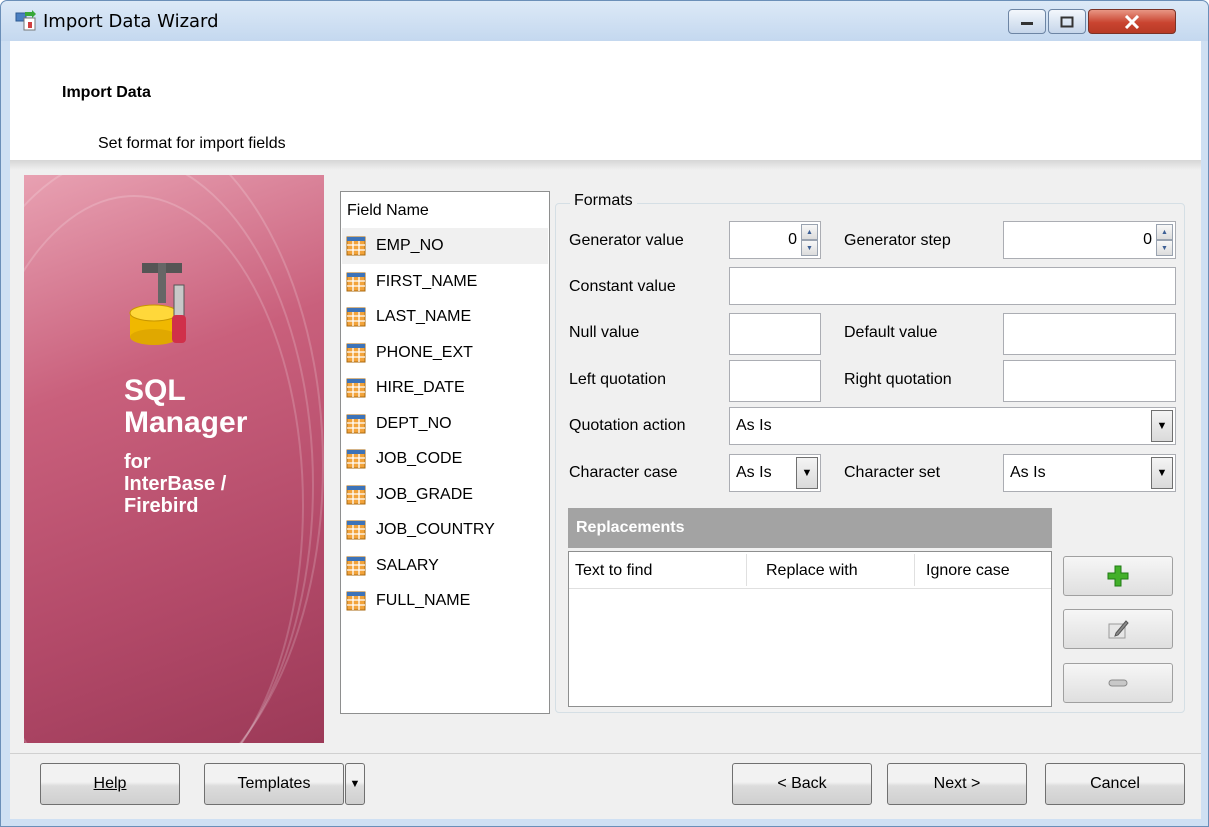  I want to click on templates-button: Templates, so click(274, 784).